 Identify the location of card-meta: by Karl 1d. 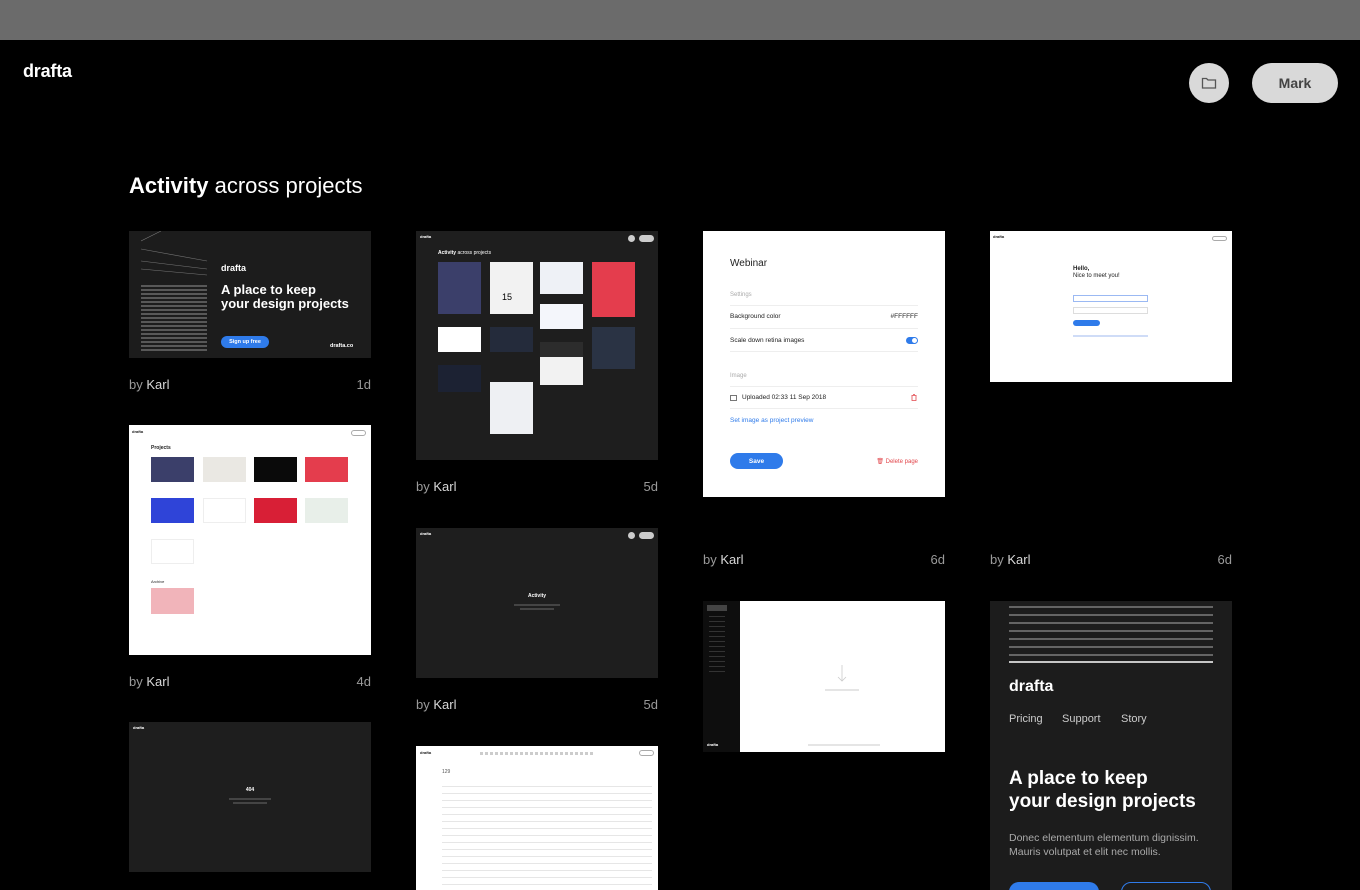
(250, 384).